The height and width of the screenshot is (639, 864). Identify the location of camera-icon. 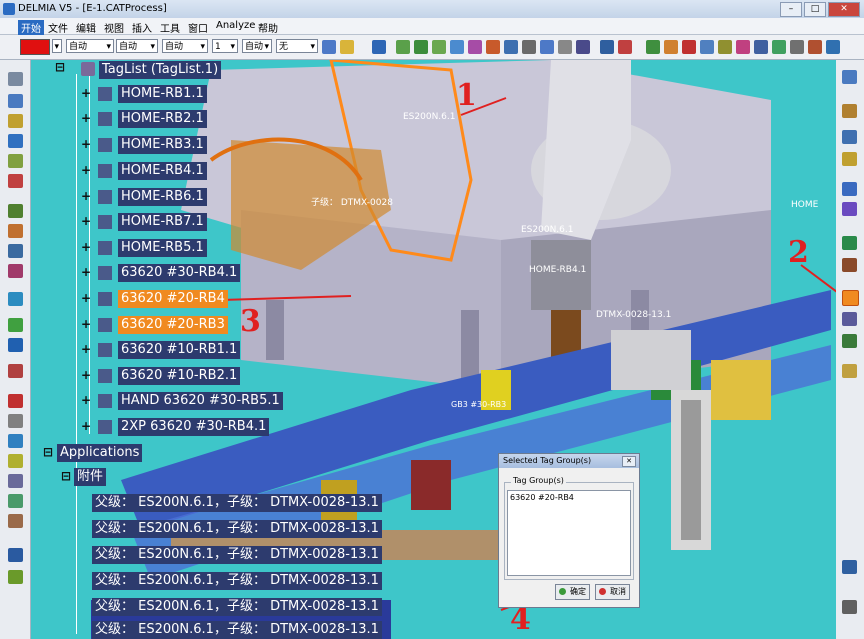
(15, 555).